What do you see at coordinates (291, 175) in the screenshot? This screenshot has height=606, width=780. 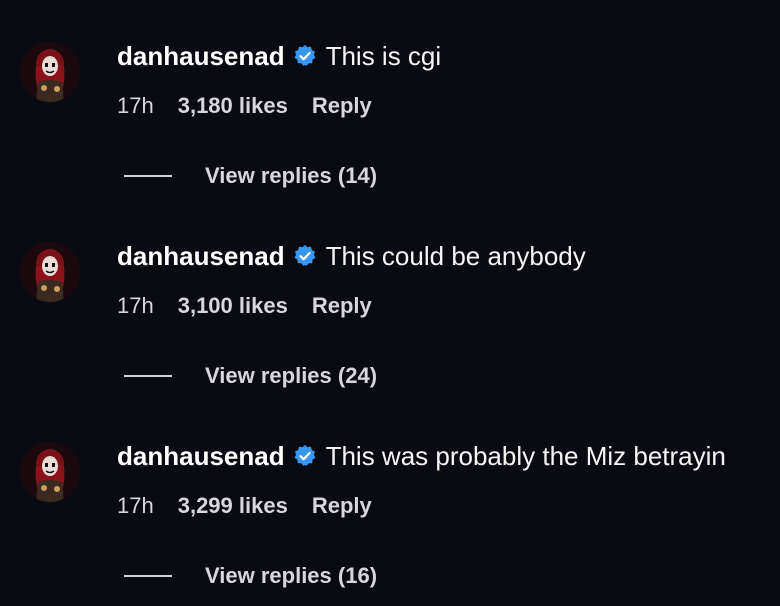 I see `view-replies-label: View replies (14)` at bounding box center [291, 175].